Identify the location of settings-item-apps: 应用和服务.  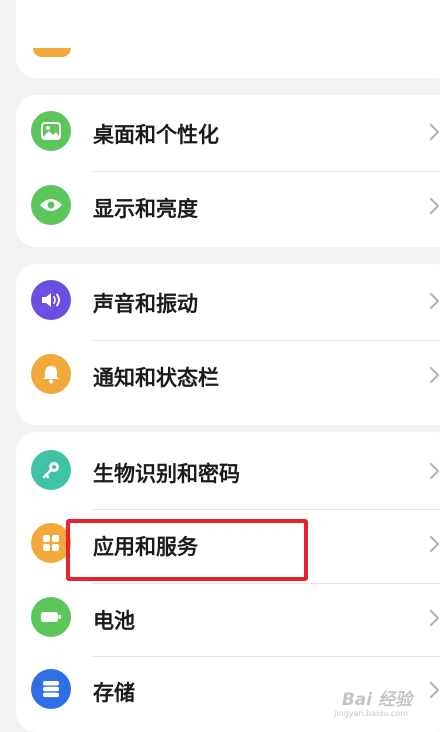
(228, 547).